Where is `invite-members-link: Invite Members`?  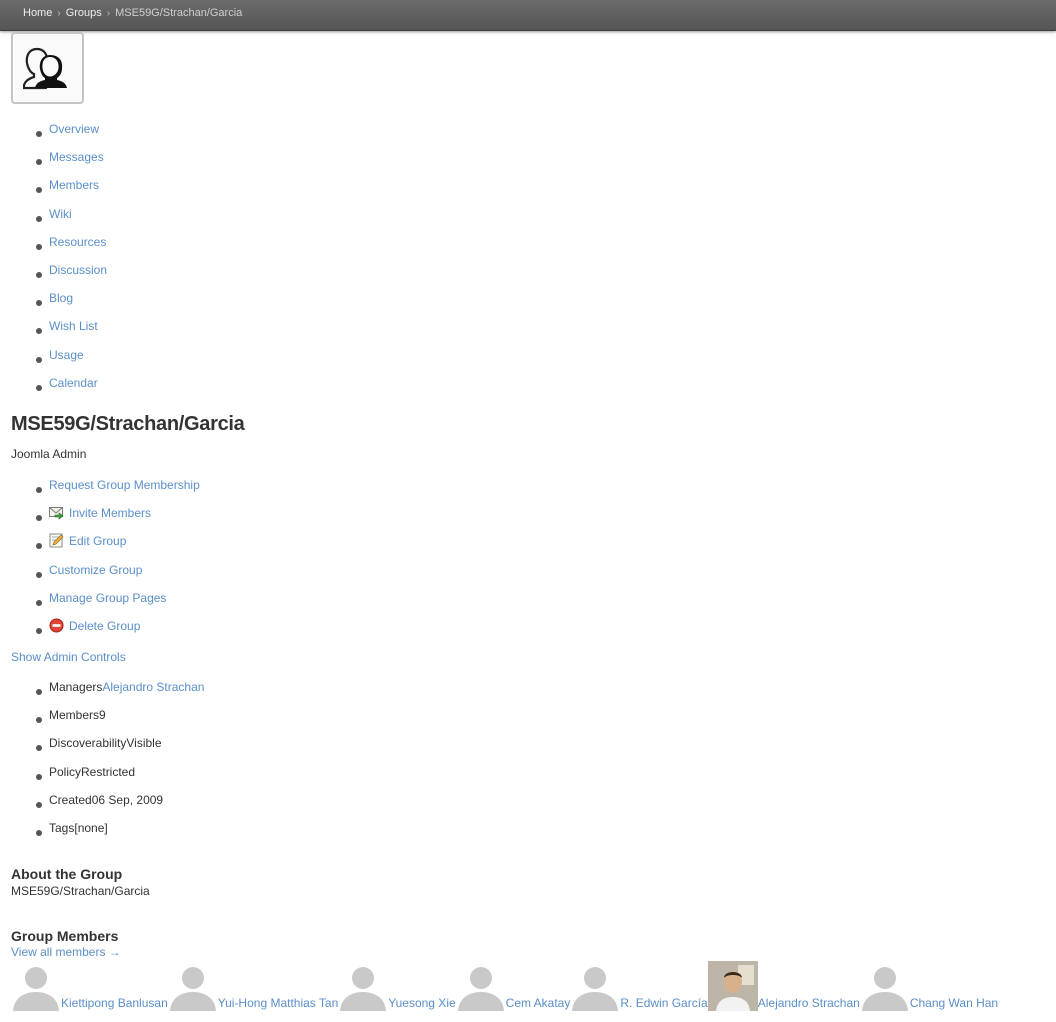 invite-members-link: Invite Members is located at coordinates (100, 513).